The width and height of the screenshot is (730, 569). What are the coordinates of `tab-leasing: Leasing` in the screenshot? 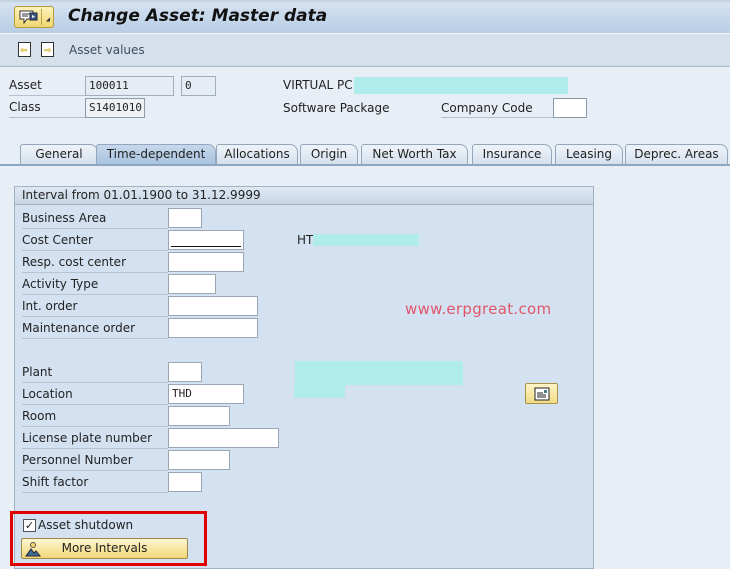 It's located at (589, 154).